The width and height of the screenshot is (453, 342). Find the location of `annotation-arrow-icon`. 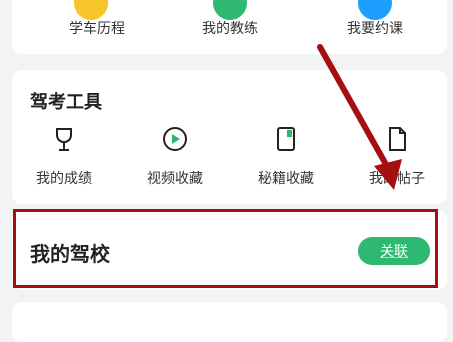

annotation-arrow-icon is located at coordinates (359, 117).